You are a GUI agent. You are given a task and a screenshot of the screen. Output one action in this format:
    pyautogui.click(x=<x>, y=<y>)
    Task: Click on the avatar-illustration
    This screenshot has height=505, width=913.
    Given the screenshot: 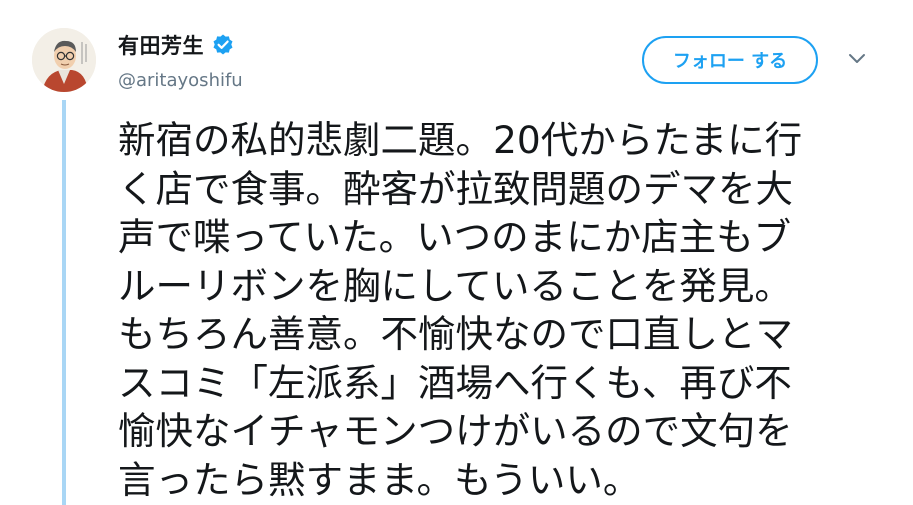 What is the action you would take?
    pyautogui.click(x=64, y=60)
    